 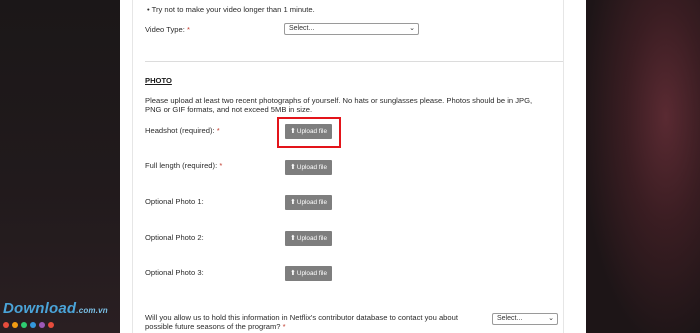 I want to click on optional-photo-1-upload-button: ⬆Upload file, so click(x=308, y=202).